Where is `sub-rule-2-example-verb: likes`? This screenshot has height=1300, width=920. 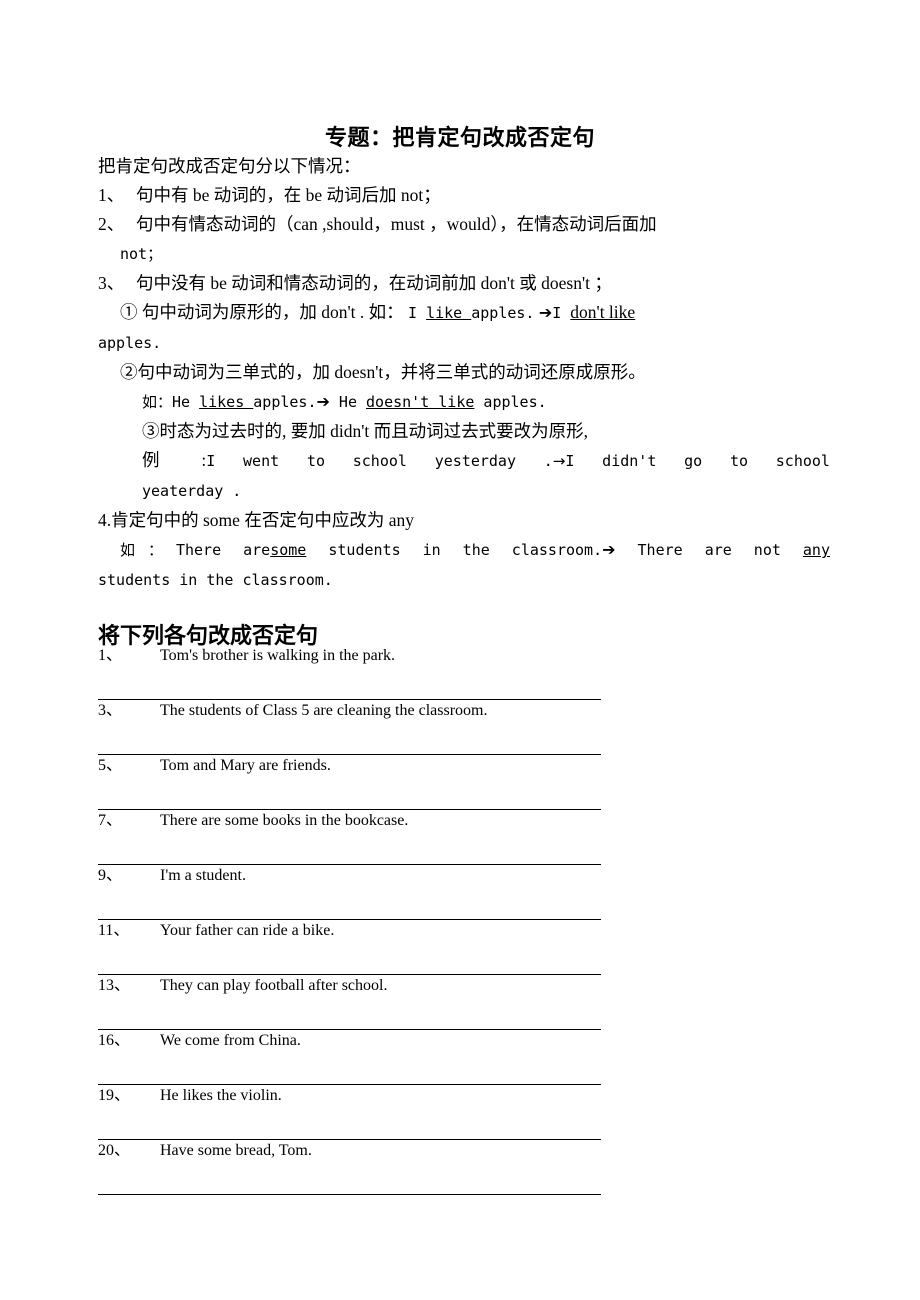
sub-rule-2-example-verb: likes is located at coordinates (226, 402).